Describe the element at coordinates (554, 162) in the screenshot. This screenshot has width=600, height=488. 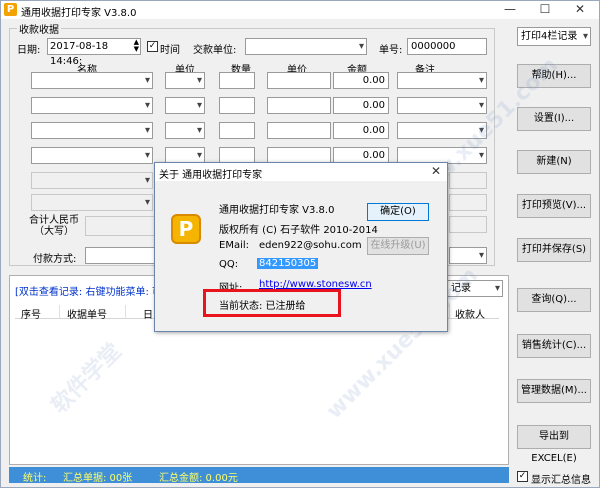
I see `new-button: 新建(N)` at that location.